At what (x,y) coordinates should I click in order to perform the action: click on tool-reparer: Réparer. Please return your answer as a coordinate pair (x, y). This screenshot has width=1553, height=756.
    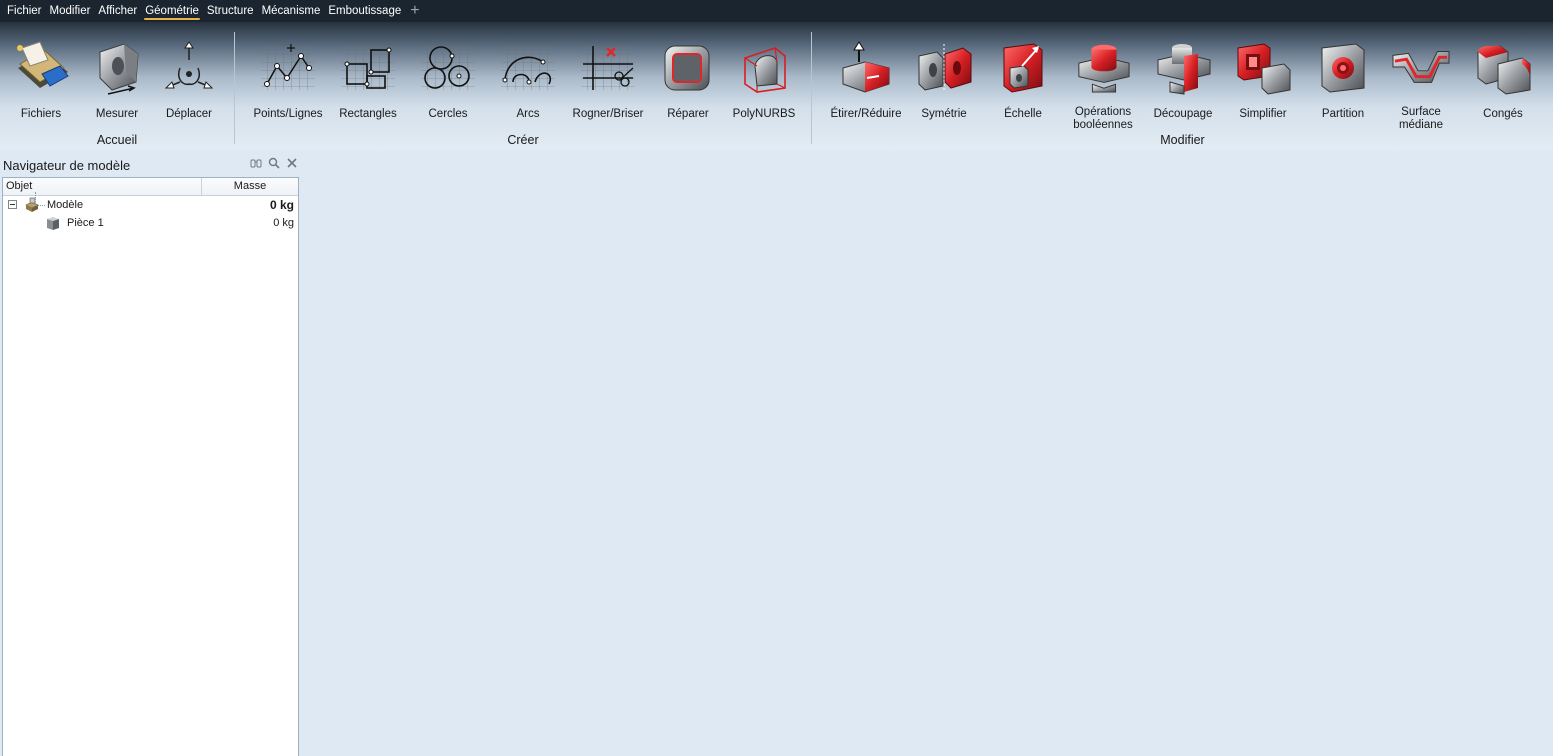
    Looking at the image, I should click on (688, 77).